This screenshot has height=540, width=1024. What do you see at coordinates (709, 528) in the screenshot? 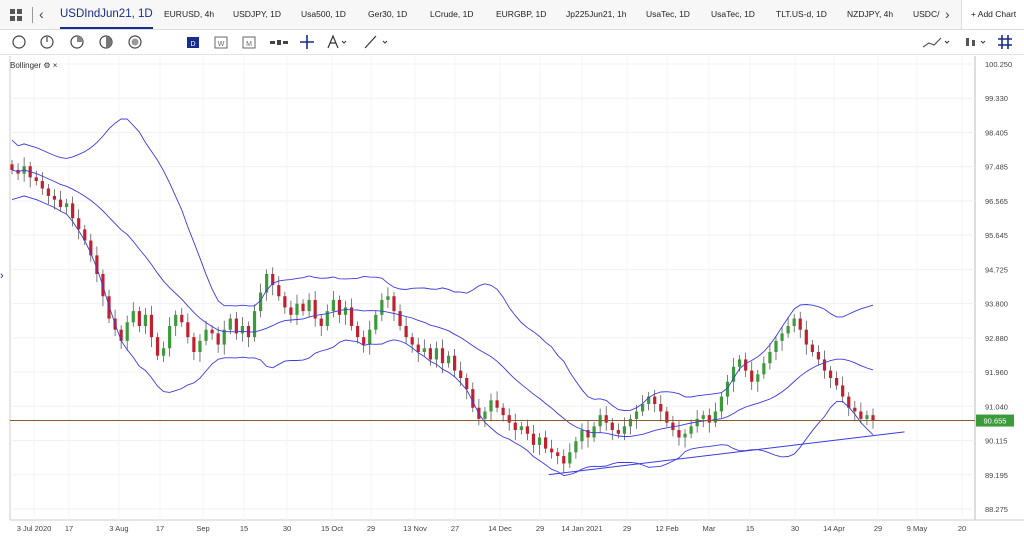
I see `x-tick-label: Mar` at bounding box center [709, 528].